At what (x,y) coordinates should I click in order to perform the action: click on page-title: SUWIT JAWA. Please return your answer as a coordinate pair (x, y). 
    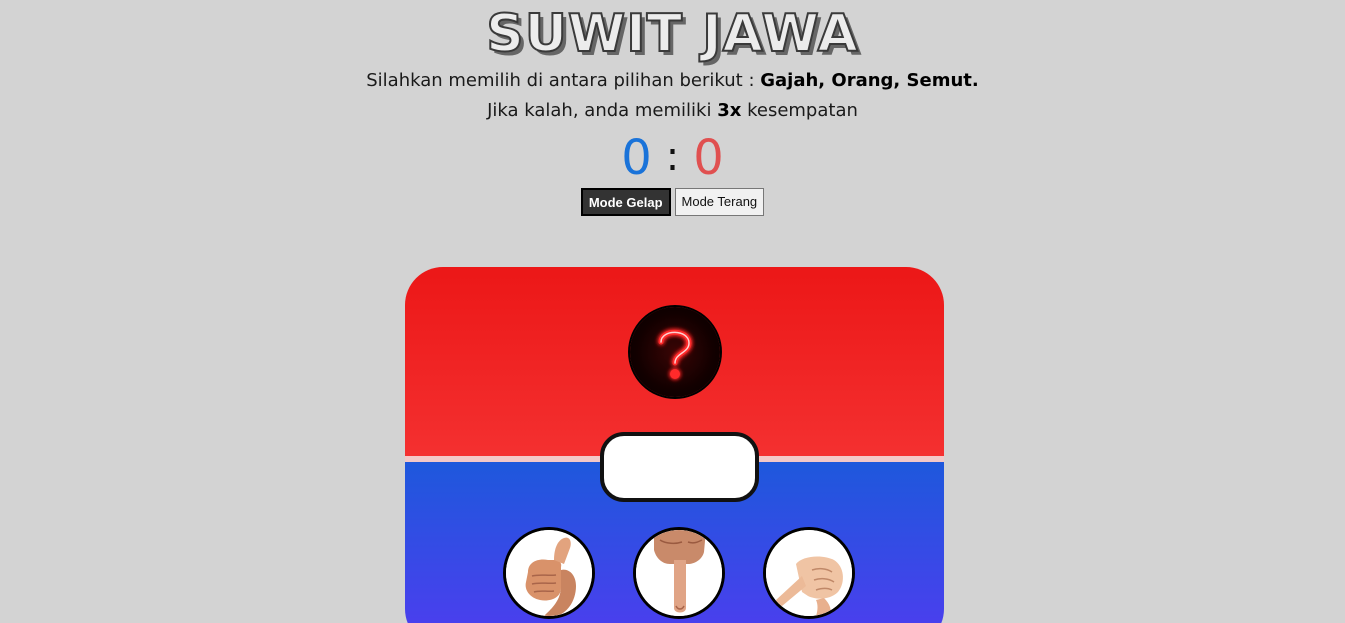
    Looking at the image, I should click on (672, 34).